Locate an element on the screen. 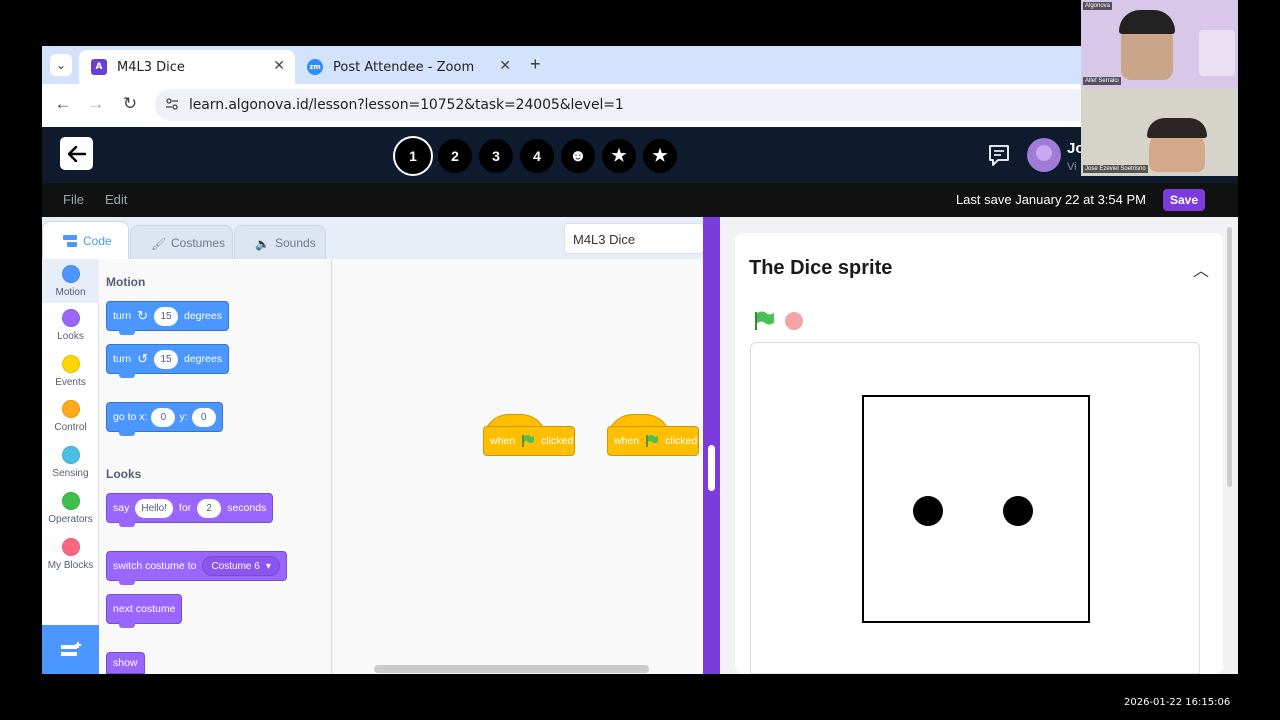 The image size is (1280, 720). tab-title: M4L3 Dice is located at coordinates (151, 67).